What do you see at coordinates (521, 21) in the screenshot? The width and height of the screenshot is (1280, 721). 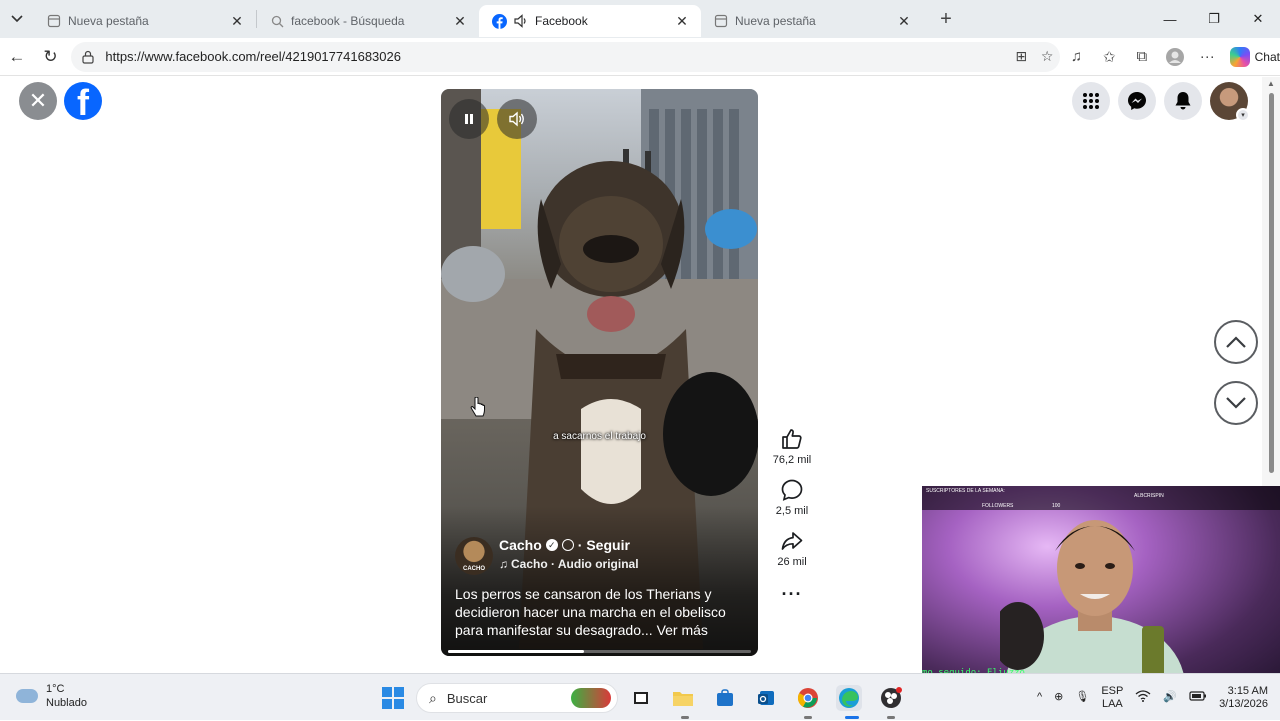 I see `speaker-icon` at bounding box center [521, 21].